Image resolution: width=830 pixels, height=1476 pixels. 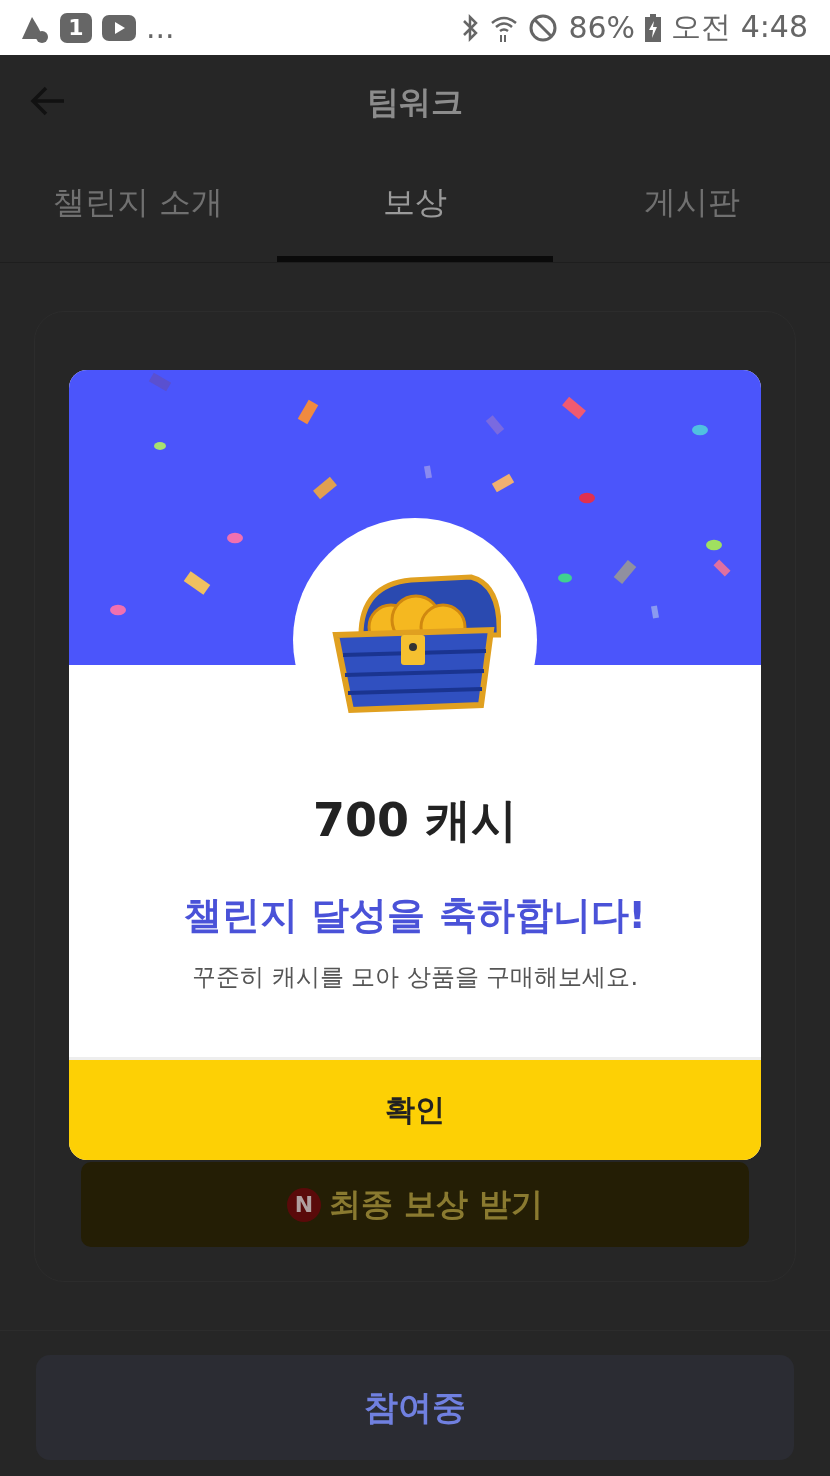 What do you see at coordinates (138, 206) in the screenshot?
I see `tab: 챌린지 소개` at bounding box center [138, 206].